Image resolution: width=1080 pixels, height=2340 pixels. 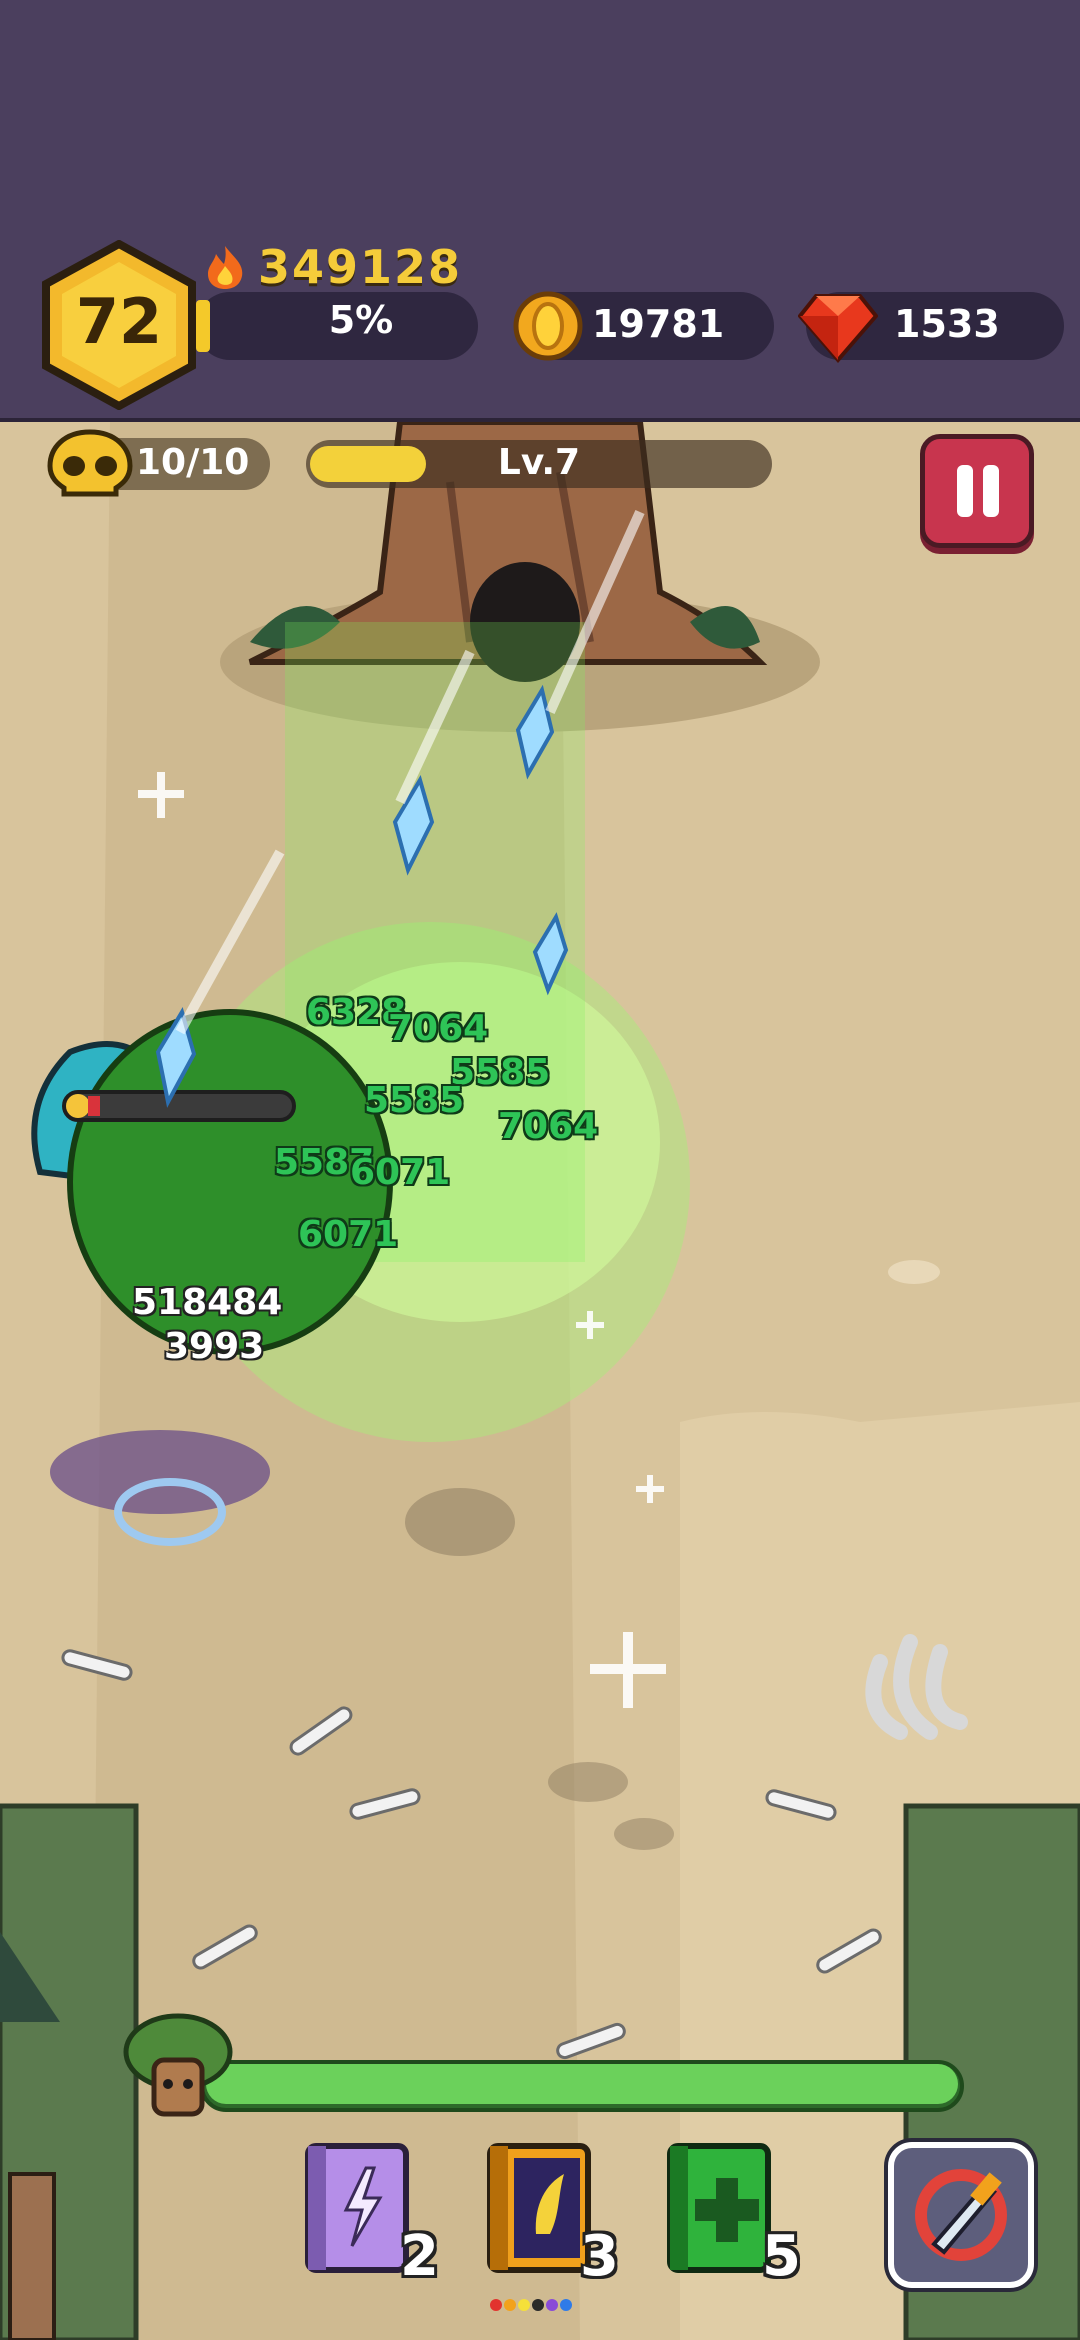 I want to click on gold-coin-icon, so click(x=548, y=326).